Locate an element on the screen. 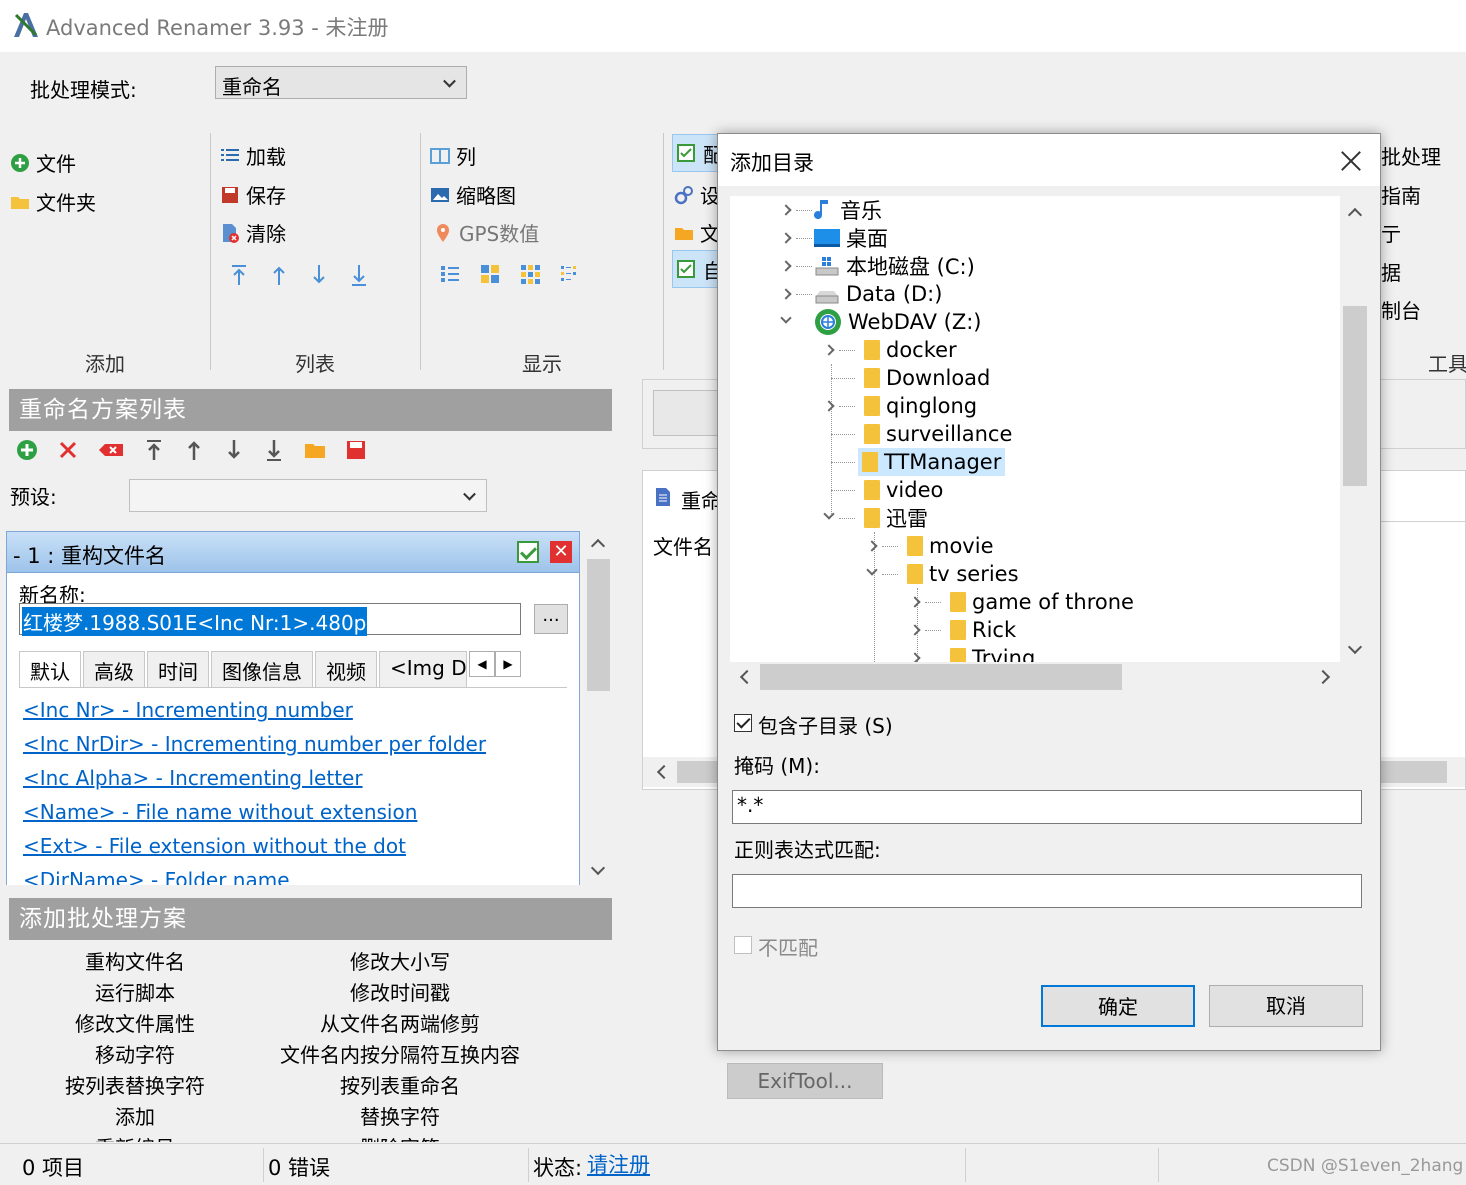 This screenshot has width=1466, height=1185. no-match-checkbox is located at coordinates (743, 945).